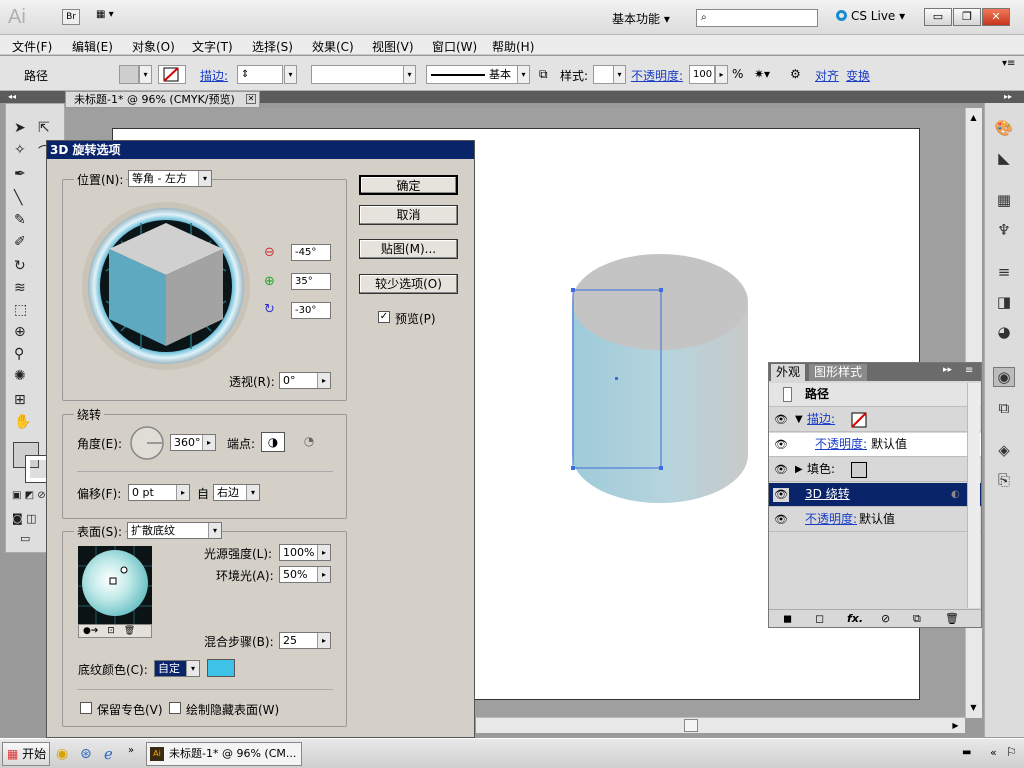  Describe the element at coordinates (311, 281) in the screenshot. I see `rotate-y-input: 35°` at that location.